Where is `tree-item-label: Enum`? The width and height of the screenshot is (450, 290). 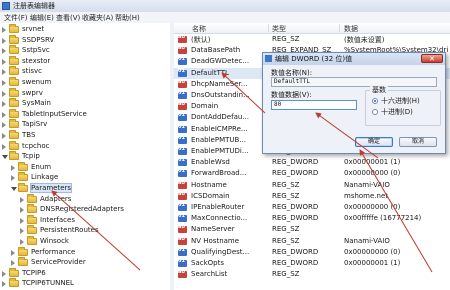
tree-item-label: Enum is located at coordinates (41, 166).